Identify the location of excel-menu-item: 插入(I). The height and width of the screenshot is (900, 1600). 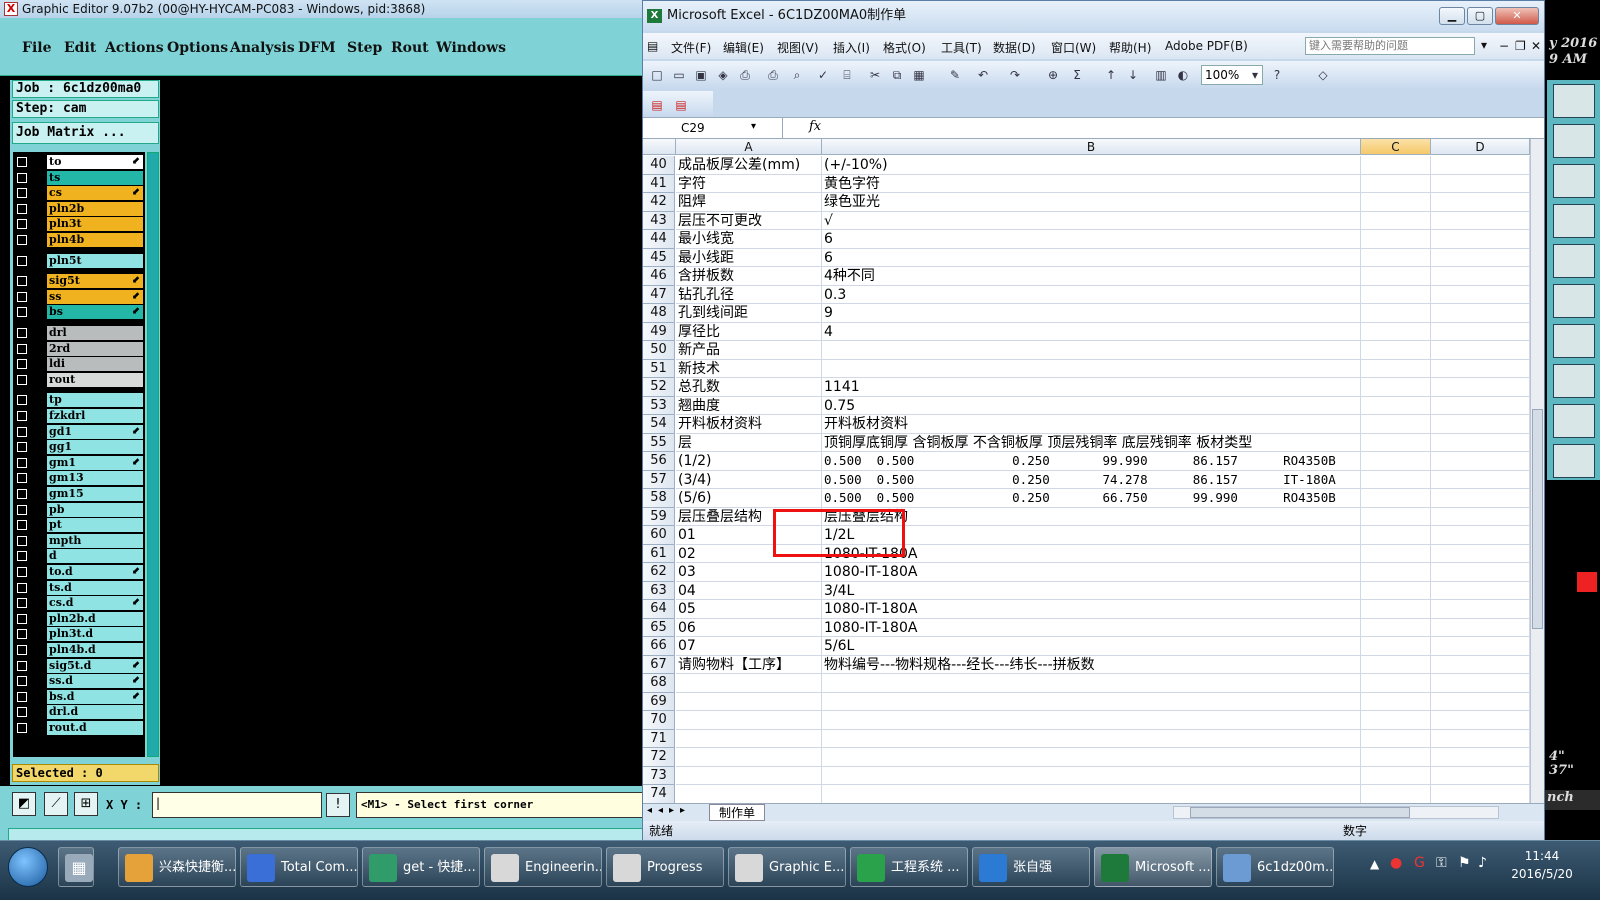
(851, 47).